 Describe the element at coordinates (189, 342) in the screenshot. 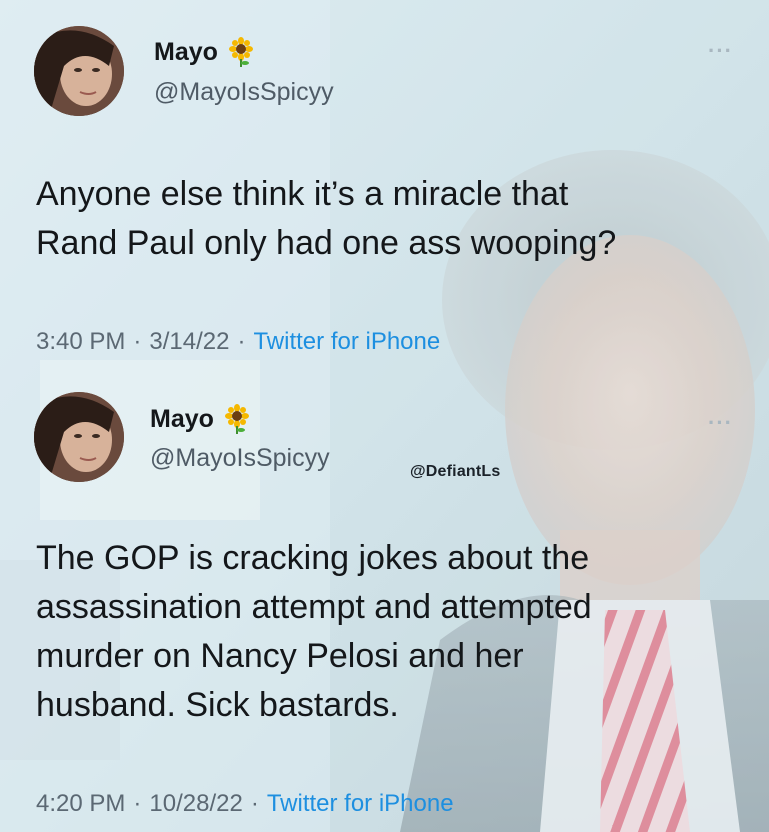

I see `tweet-date: 3/14/22` at that location.